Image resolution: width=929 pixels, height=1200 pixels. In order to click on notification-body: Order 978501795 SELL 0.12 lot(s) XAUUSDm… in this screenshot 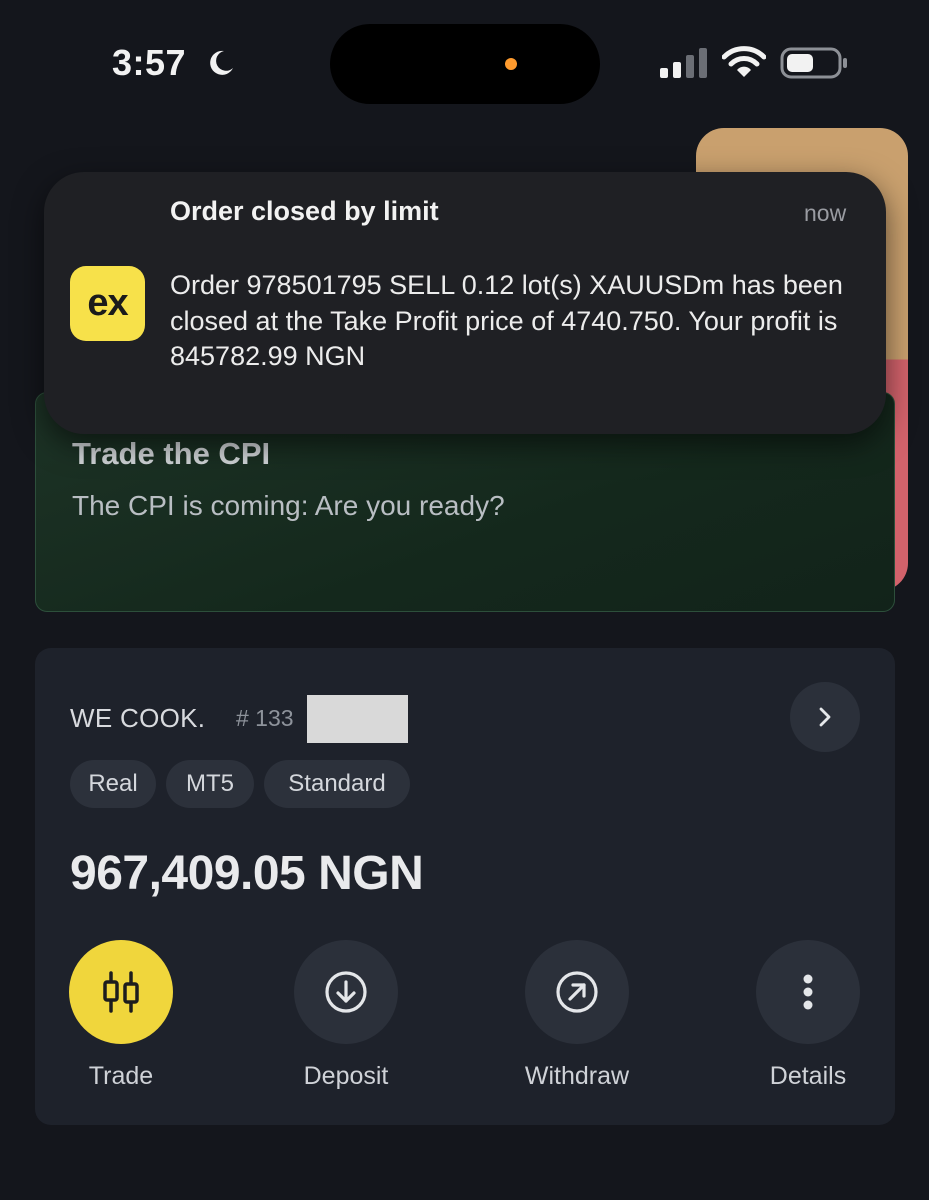, I will do `click(506, 320)`.